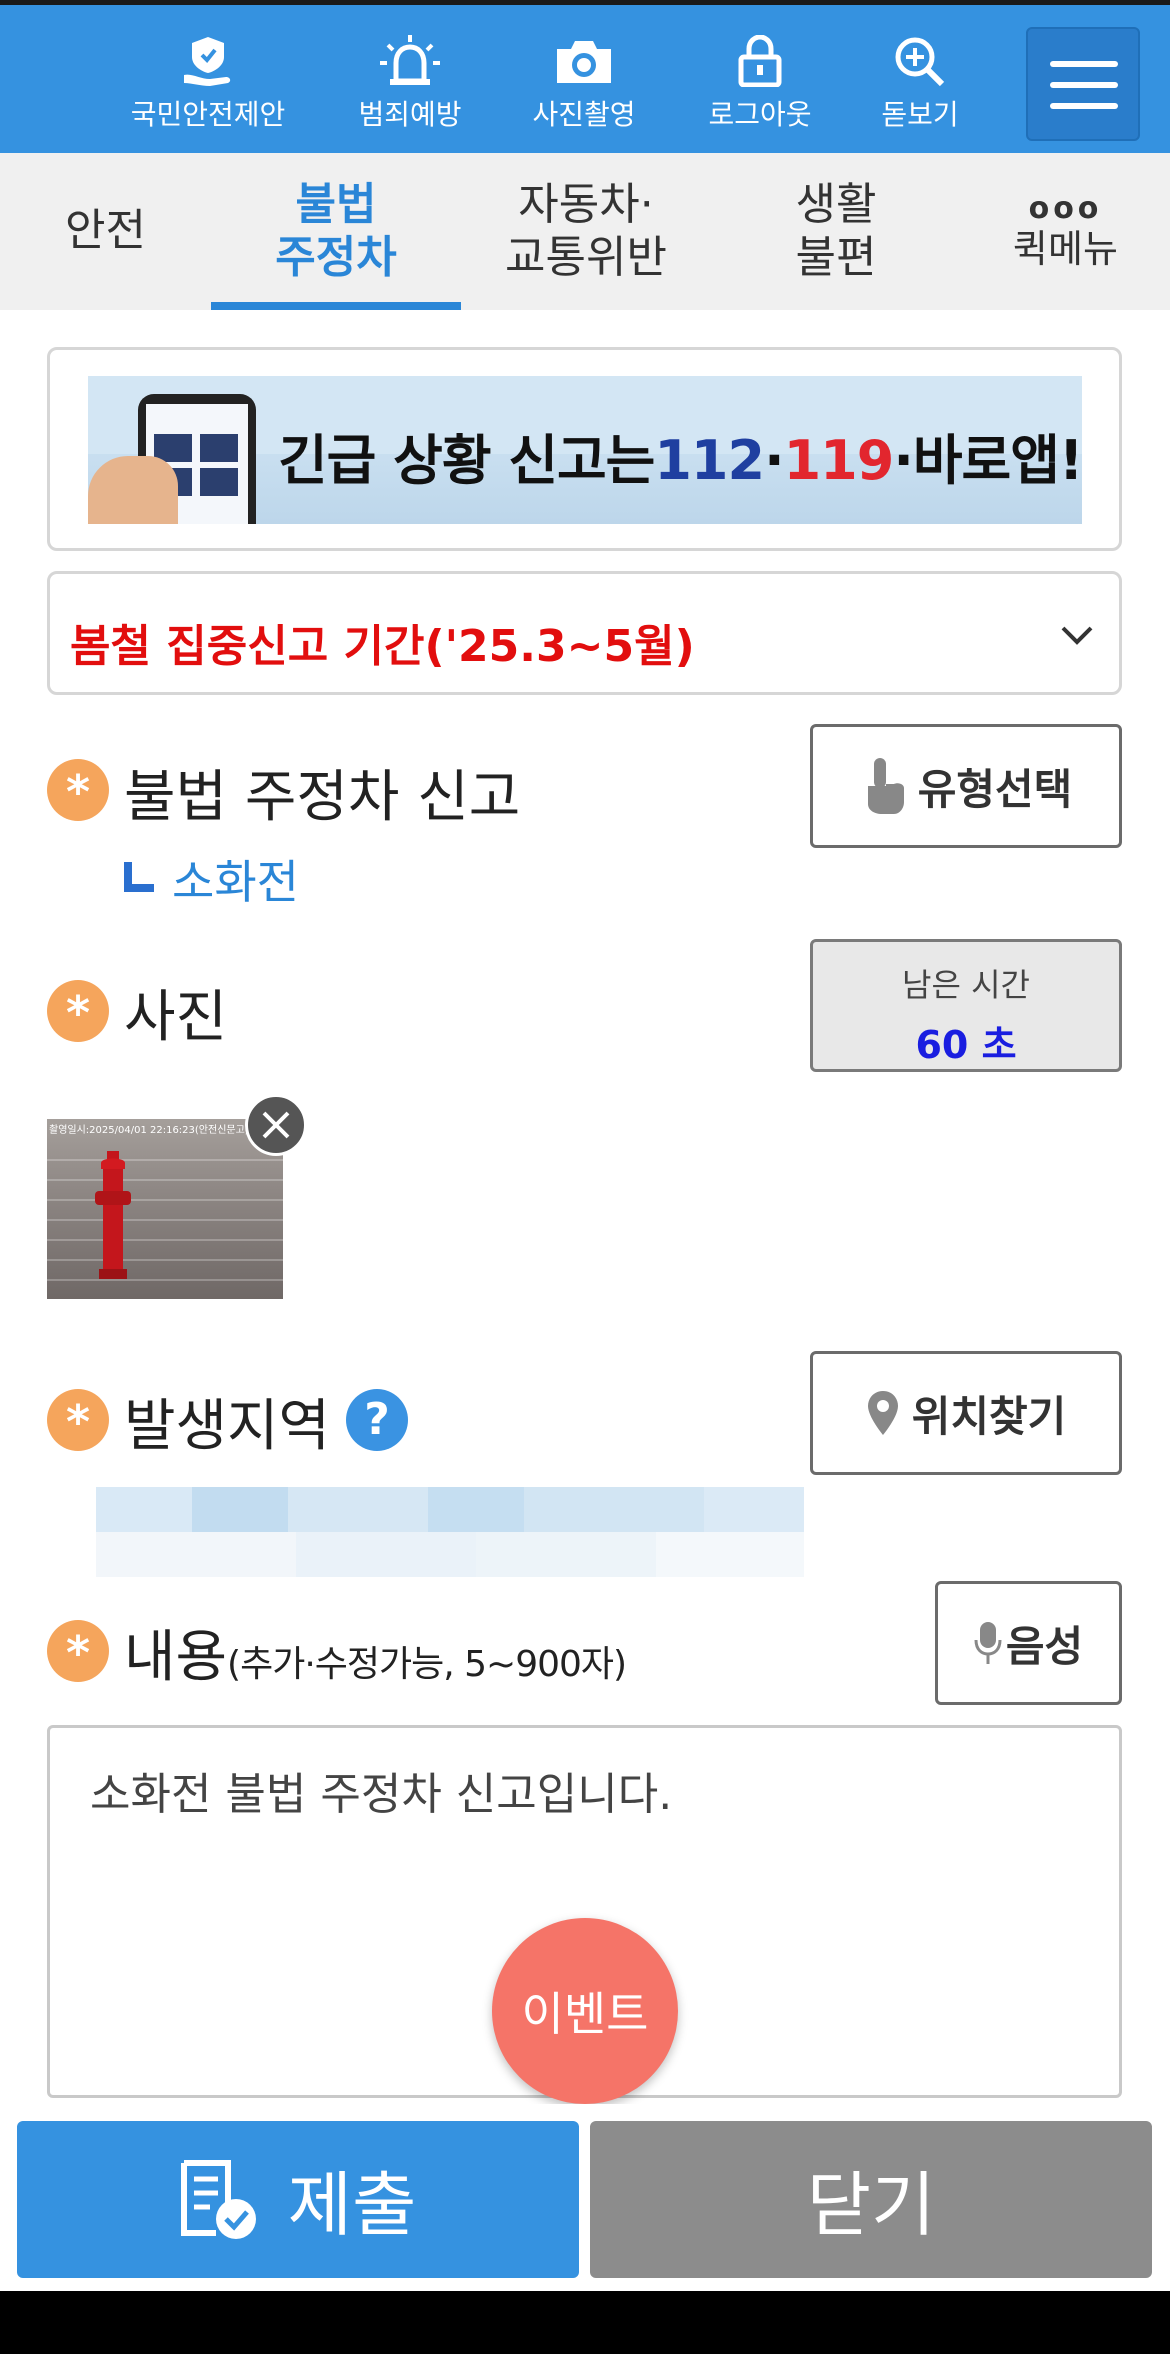  I want to click on submit-label: 제출, so click(352, 2205).